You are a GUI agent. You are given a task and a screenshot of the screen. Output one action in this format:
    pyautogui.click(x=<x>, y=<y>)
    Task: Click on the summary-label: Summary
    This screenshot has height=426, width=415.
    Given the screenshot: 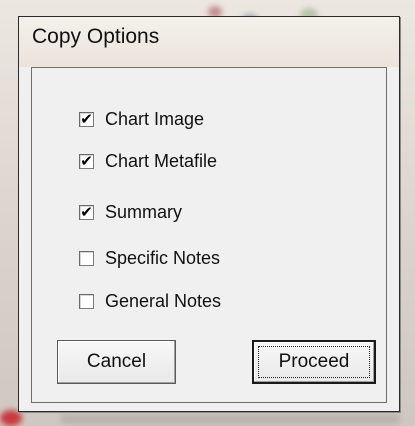 What is the action you would take?
    pyautogui.click(x=144, y=211)
    